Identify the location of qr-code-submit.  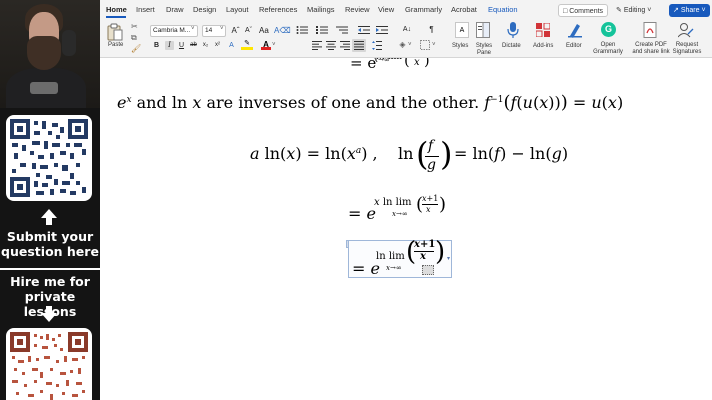
(49, 158).